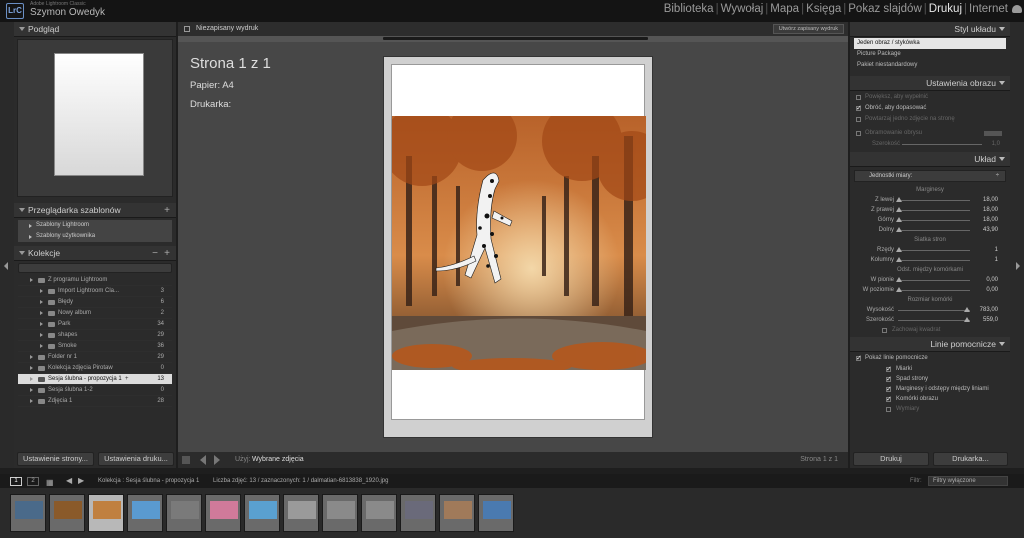  What do you see at coordinates (930, 369) in the screenshot?
I see `guide-option: Miarki` at bounding box center [930, 369].